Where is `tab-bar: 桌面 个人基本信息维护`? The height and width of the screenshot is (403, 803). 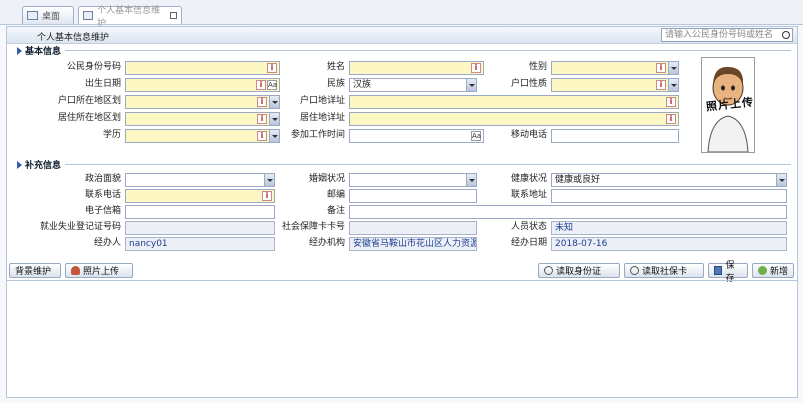 tab-bar: 桌面 个人基本信息维护 is located at coordinates (401, 14).